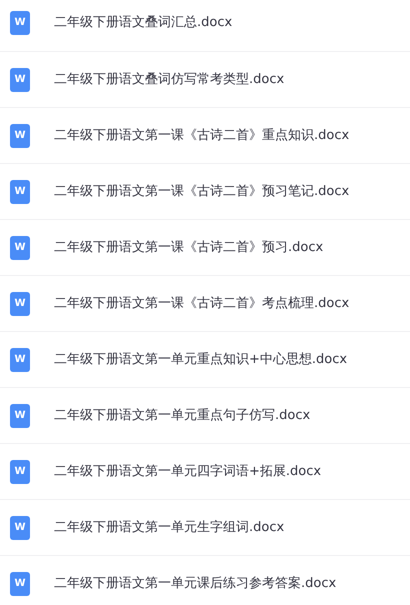  Describe the element at coordinates (202, 136) in the screenshot. I see `file-name: 二年级下册语文第一课《古诗二首》重点知识.docx` at that location.